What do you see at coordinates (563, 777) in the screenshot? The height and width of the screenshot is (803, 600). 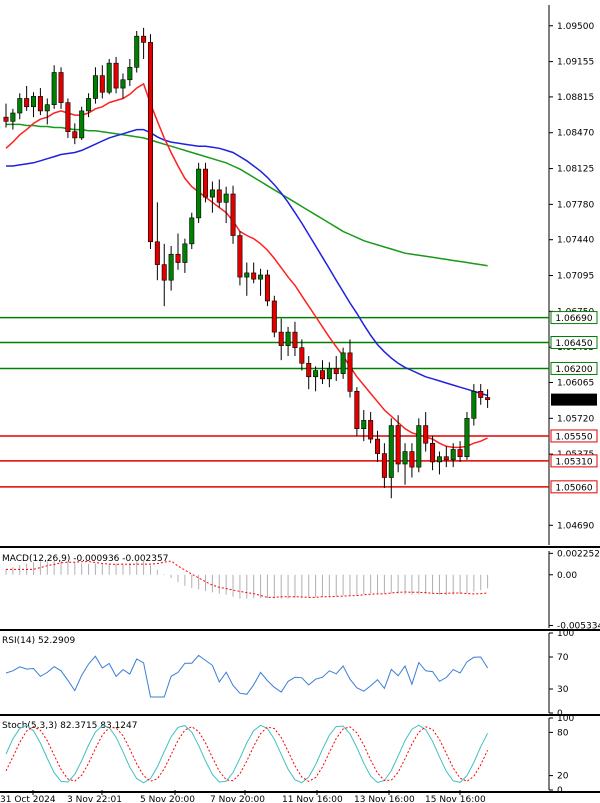 I see `stoch-tick-label: 20` at bounding box center [563, 777].